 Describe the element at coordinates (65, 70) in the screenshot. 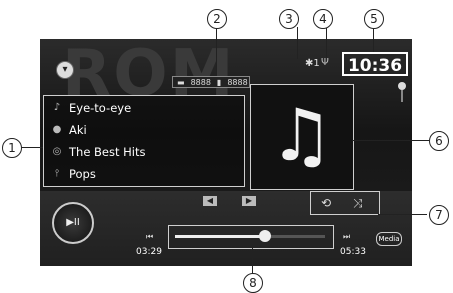

I see `chevron-down-icon: ▾` at that location.